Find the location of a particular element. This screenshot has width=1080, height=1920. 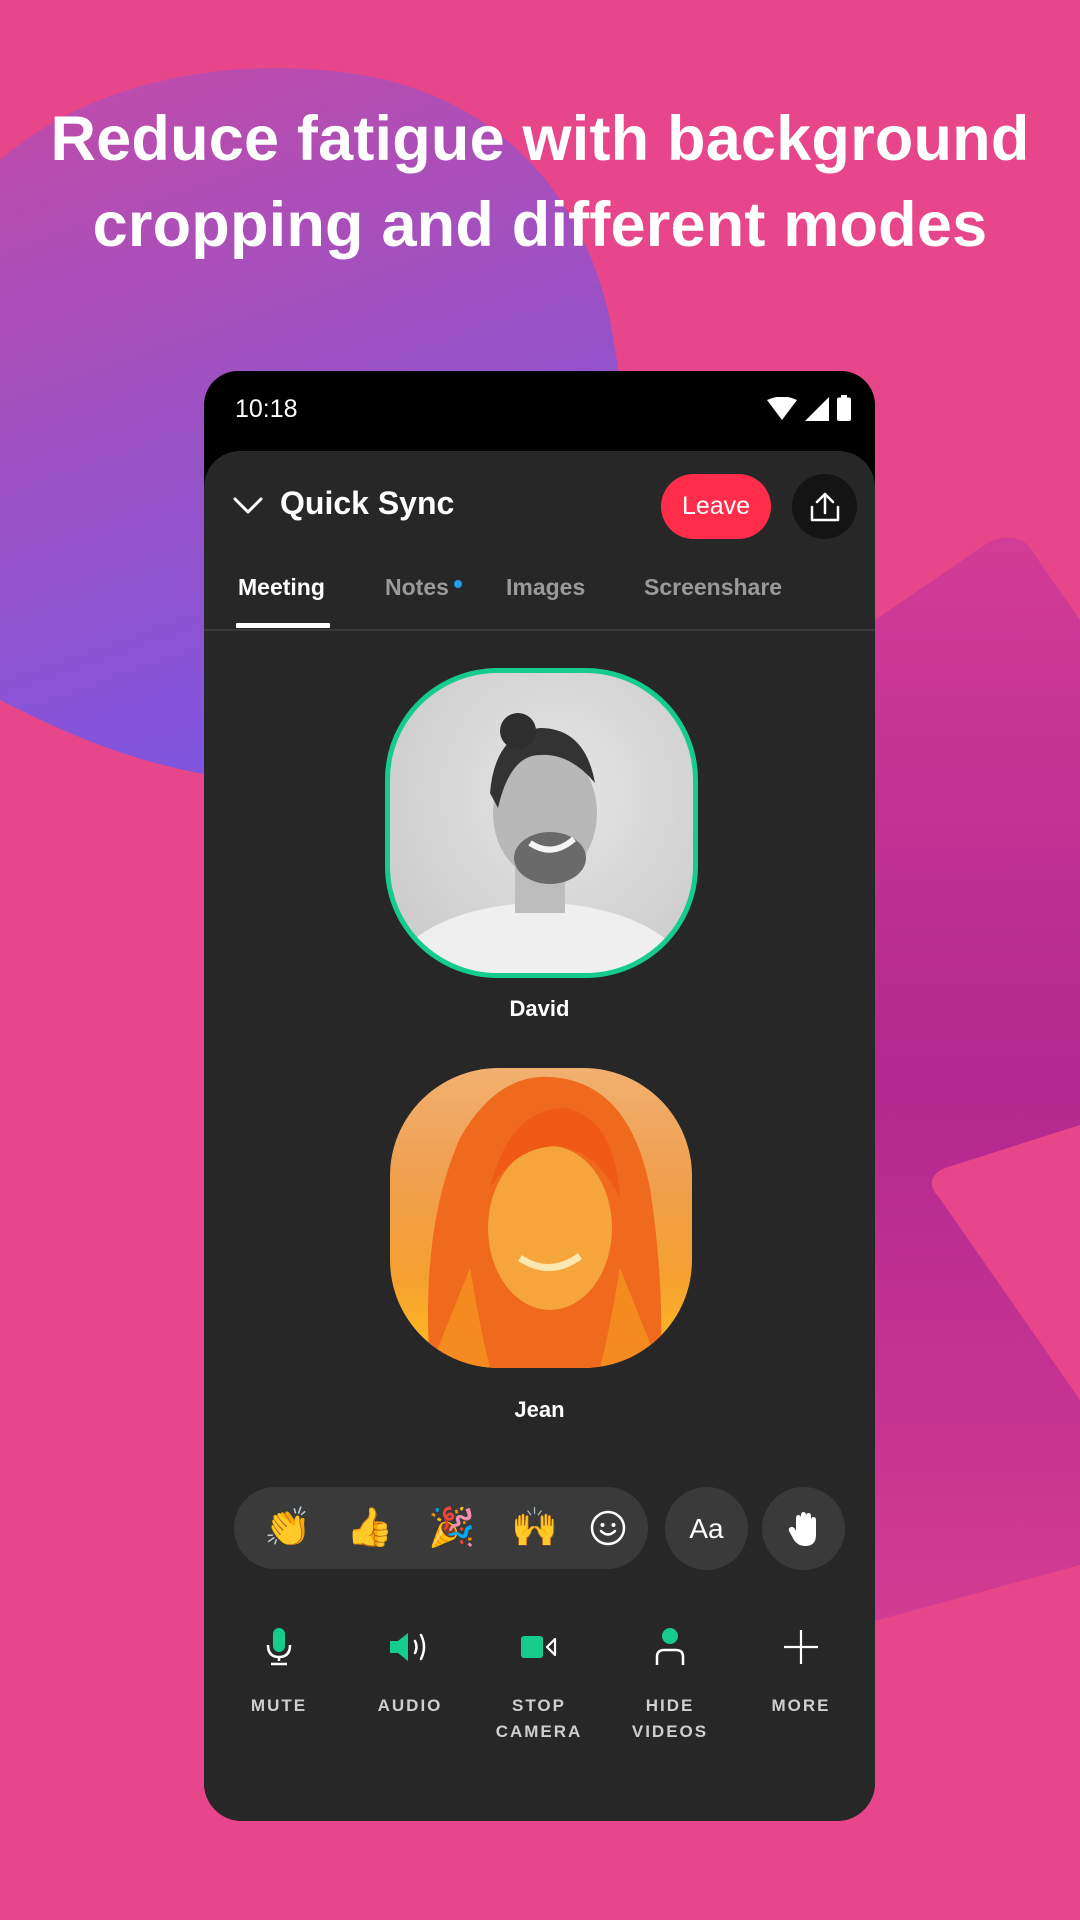

participant-name-david: David is located at coordinates (539, 1008).